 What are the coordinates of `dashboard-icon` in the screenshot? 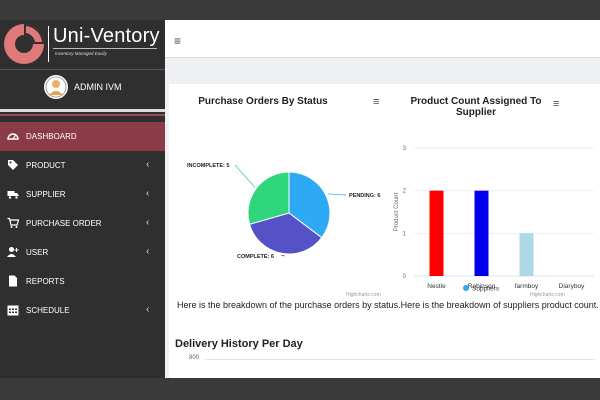 It's located at (13, 136).